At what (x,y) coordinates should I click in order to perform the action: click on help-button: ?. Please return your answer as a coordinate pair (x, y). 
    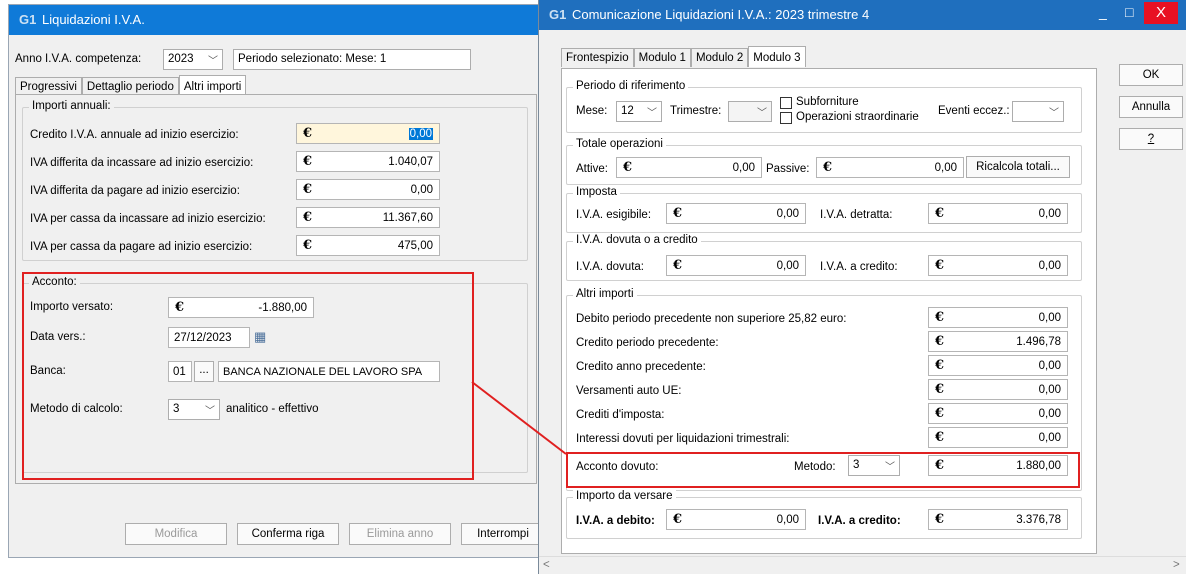
    Looking at the image, I should click on (1151, 139).